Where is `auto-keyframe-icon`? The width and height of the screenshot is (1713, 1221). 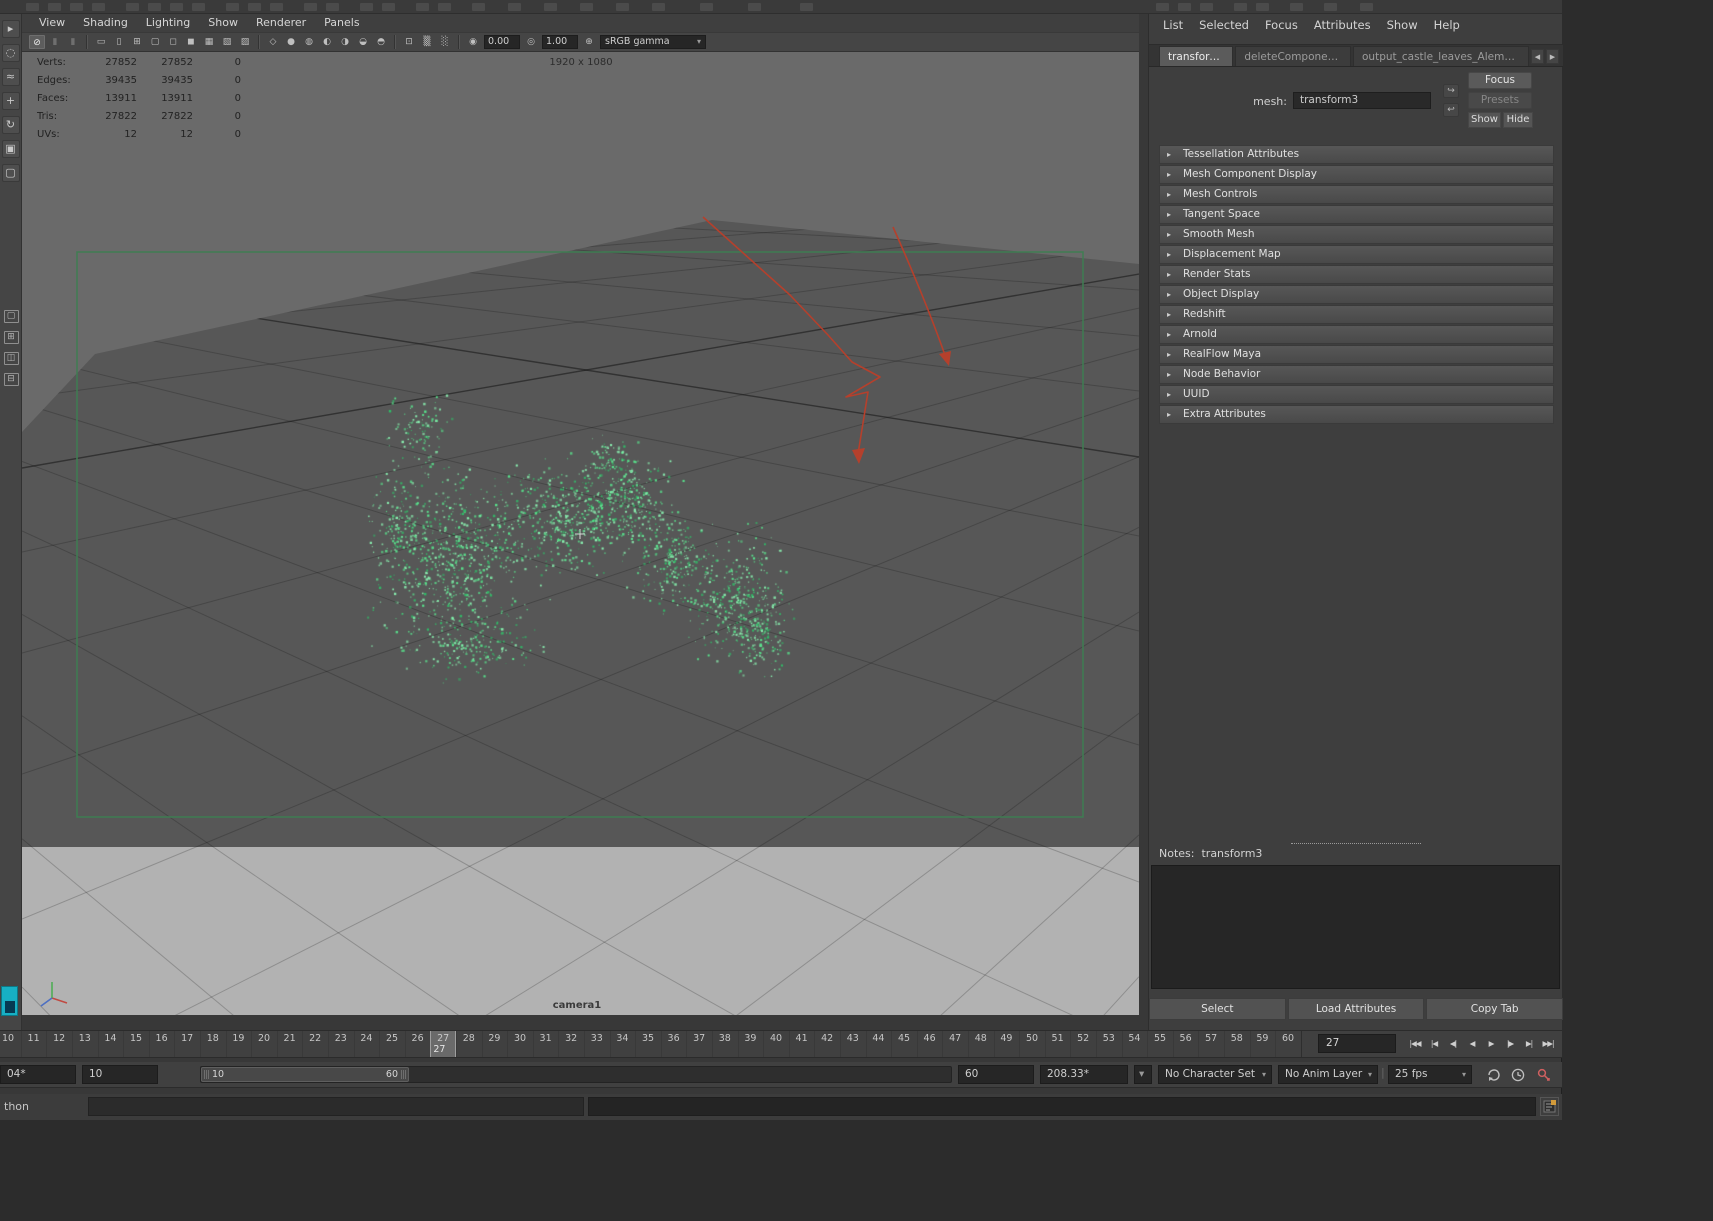
auto-keyframe-icon is located at coordinates (1544, 1075).